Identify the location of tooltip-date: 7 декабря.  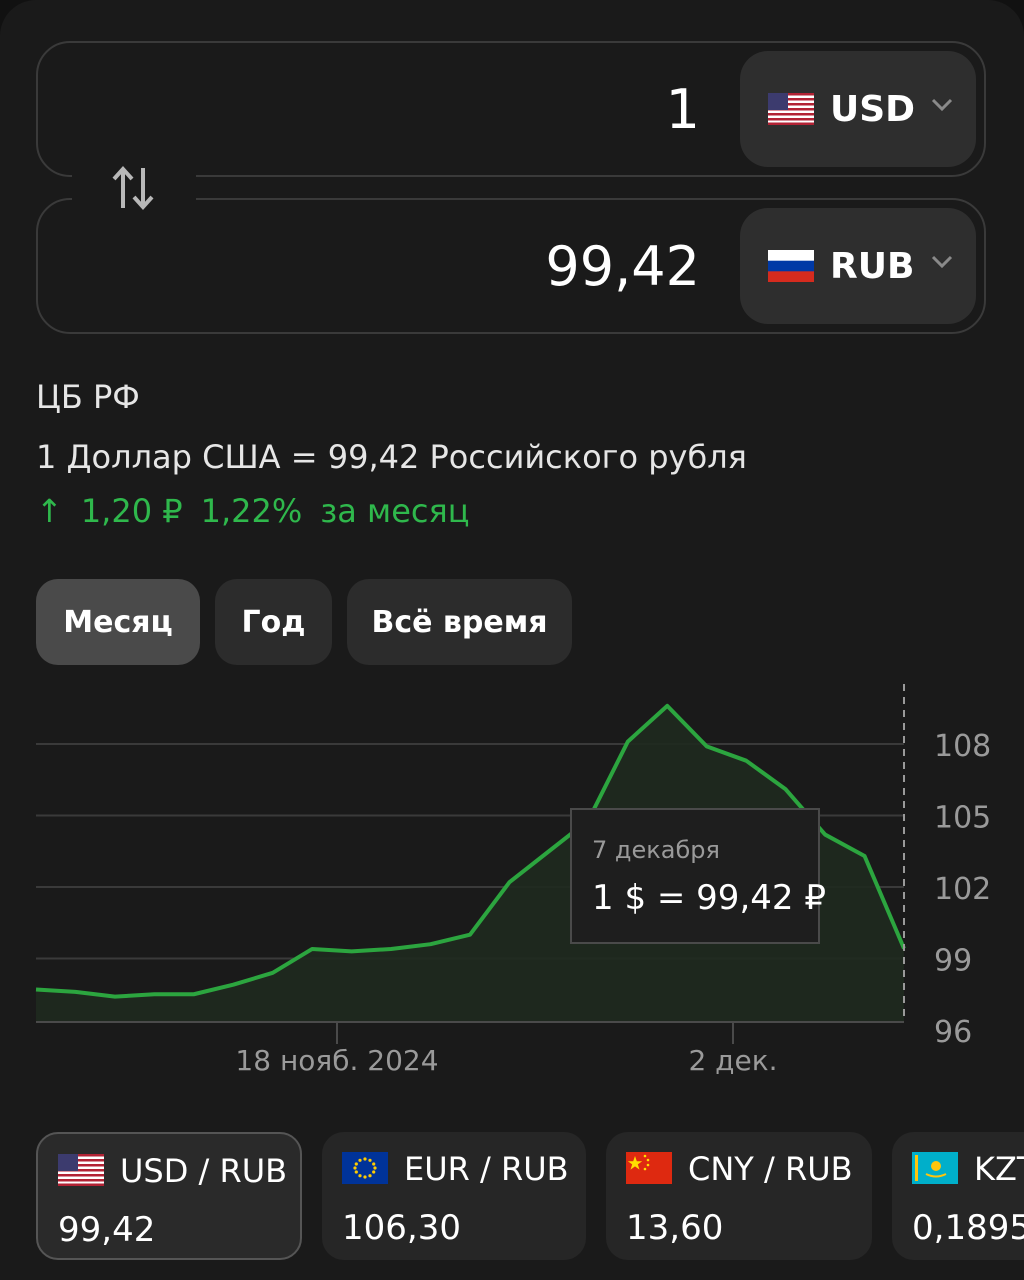
(656, 850).